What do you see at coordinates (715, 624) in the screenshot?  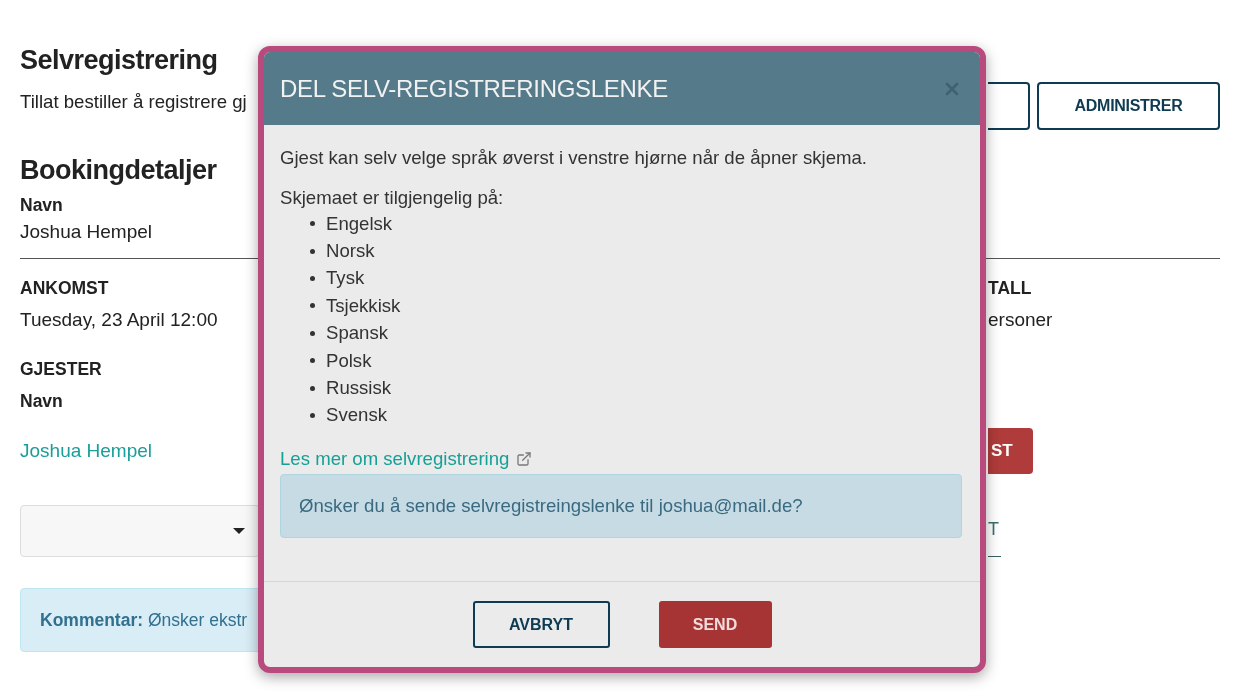 I see `send-button: SEND` at bounding box center [715, 624].